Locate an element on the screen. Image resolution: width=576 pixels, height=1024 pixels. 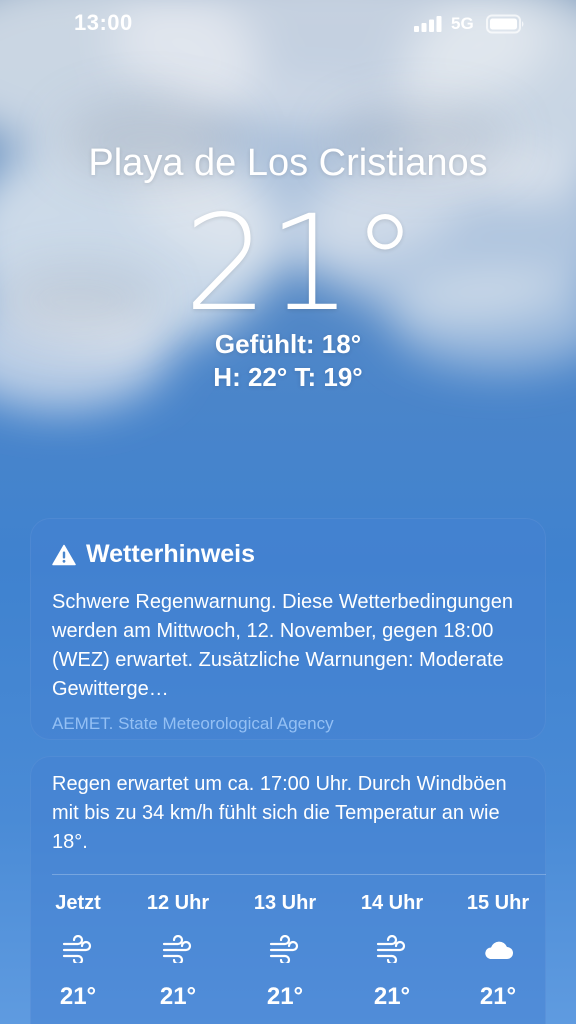
cloud-icon is located at coordinates (499, 950).